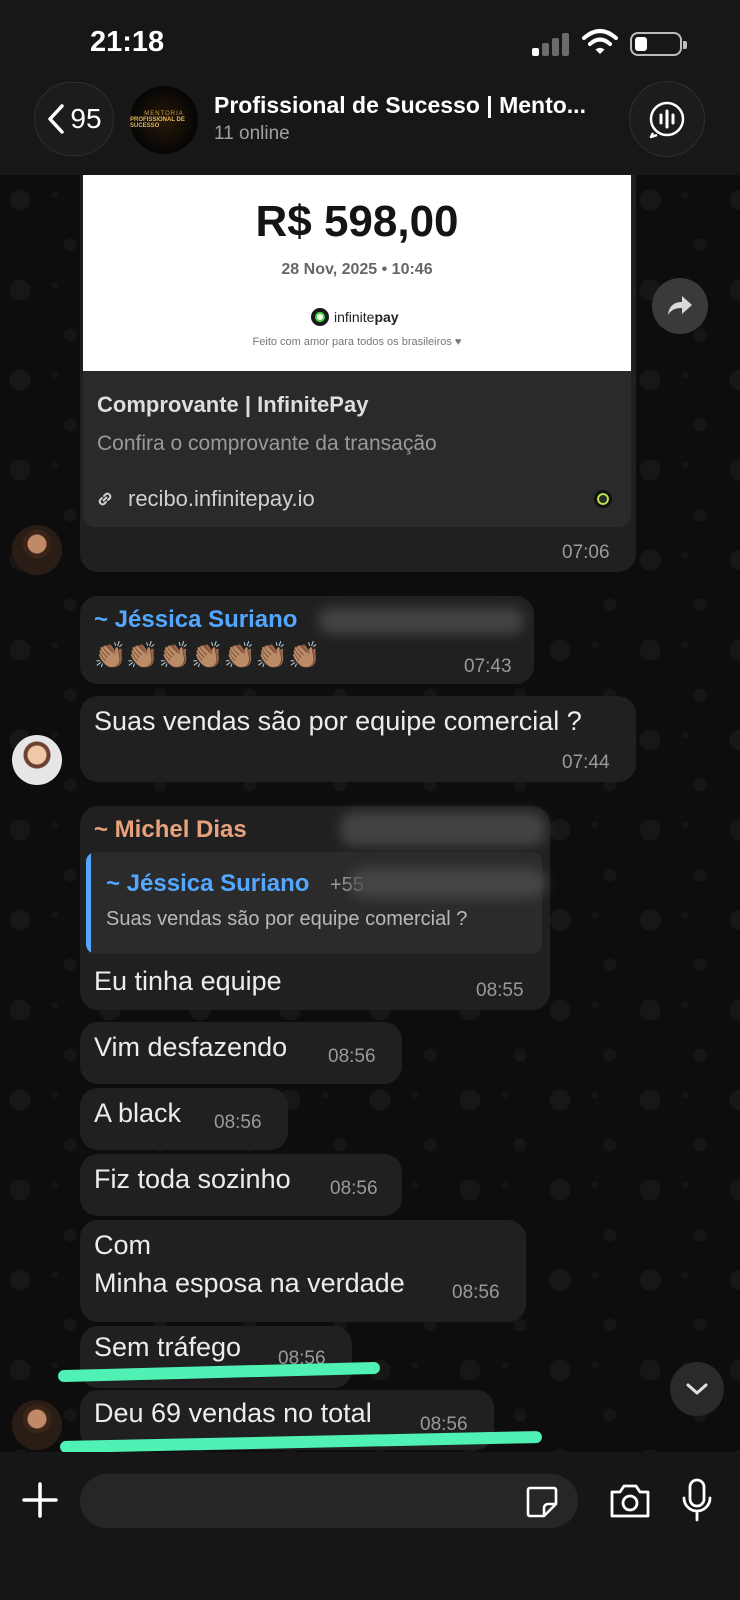 The image size is (740, 1600). What do you see at coordinates (320, 317) in the screenshot?
I see `infinitepay-ring-icon` at bounding box center [320, 317].